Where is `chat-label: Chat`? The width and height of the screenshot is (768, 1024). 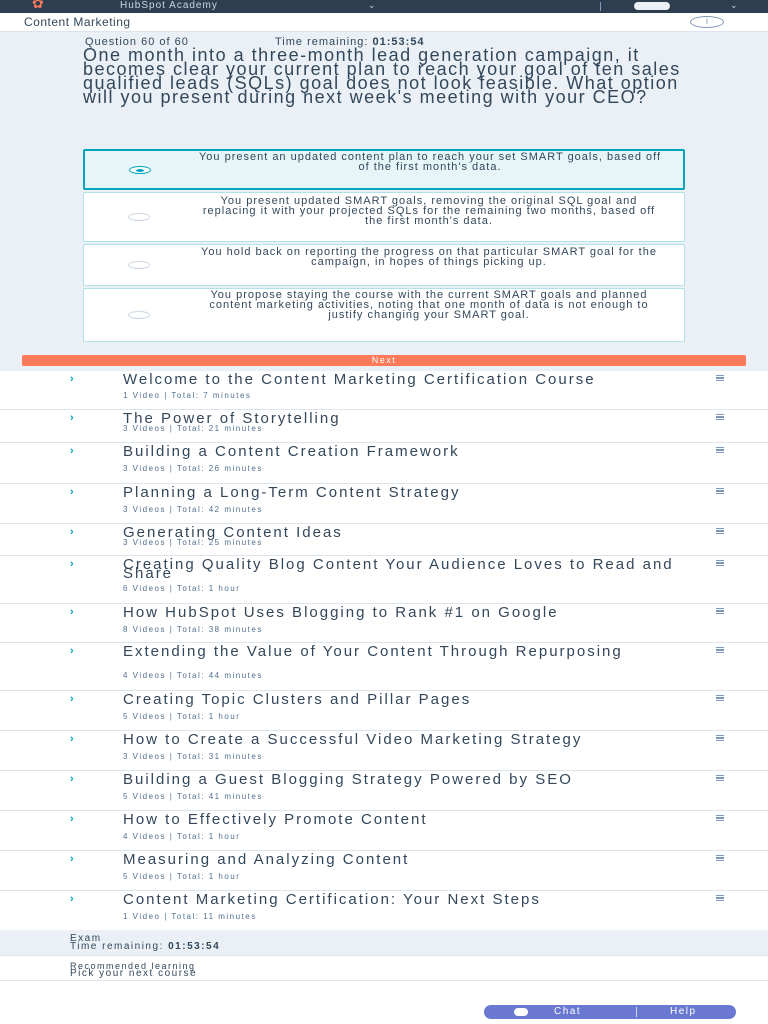 chat-label: Chat is located at coordinates (568, 1011).